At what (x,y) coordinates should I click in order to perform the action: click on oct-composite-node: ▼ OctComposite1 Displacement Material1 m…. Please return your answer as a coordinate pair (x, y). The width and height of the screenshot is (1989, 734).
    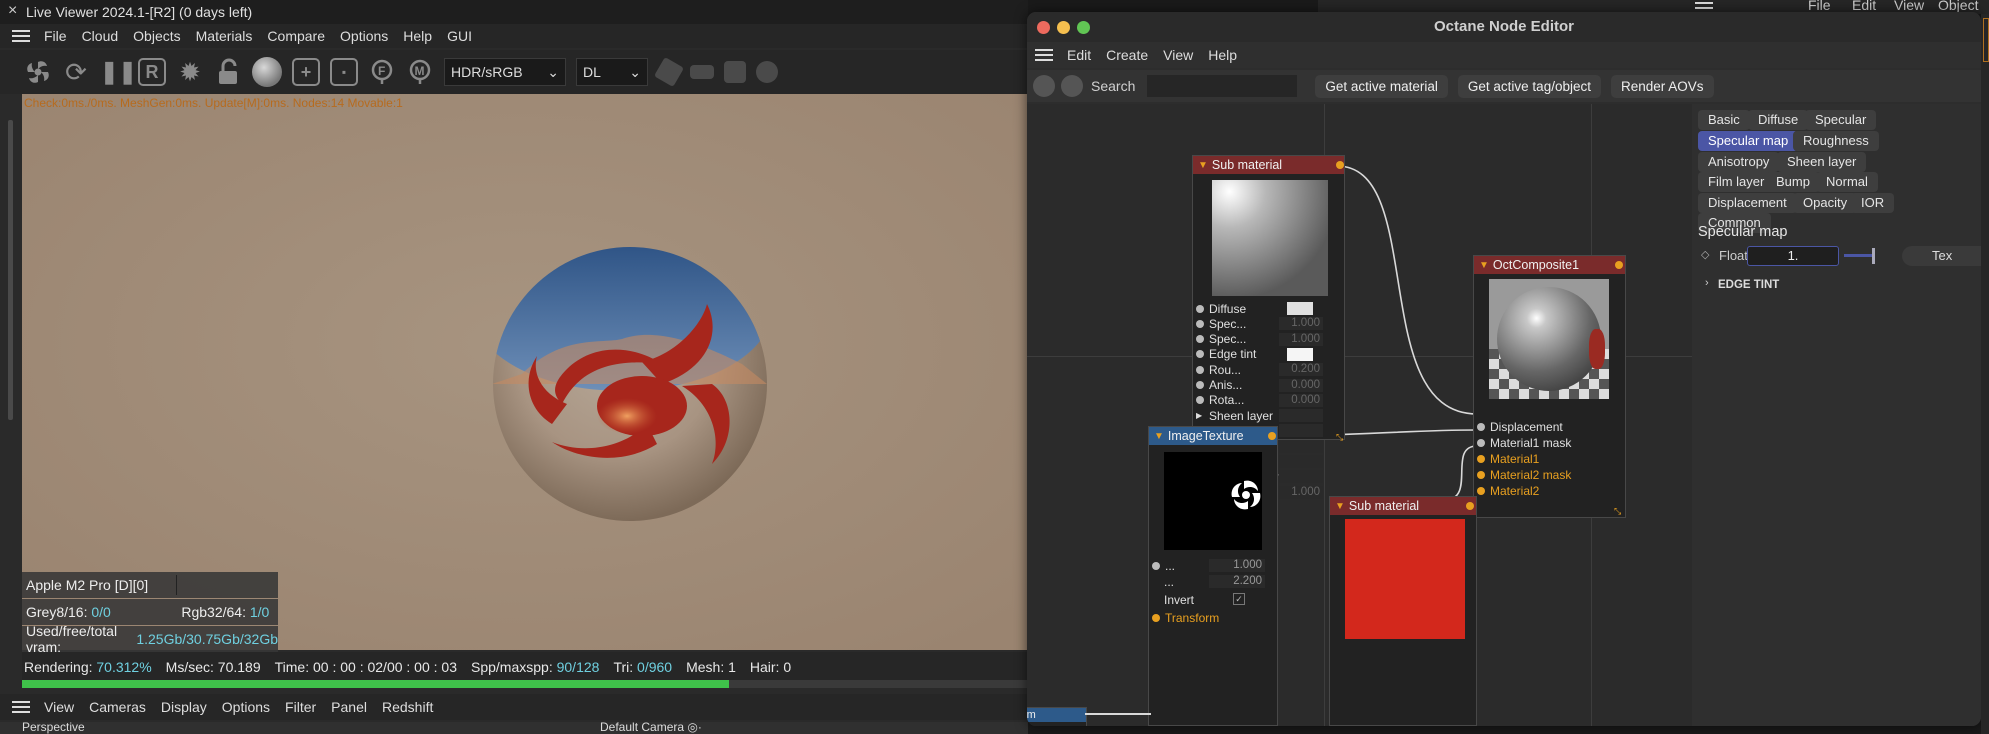
    Looking at the image, I should click on (1549, 386).